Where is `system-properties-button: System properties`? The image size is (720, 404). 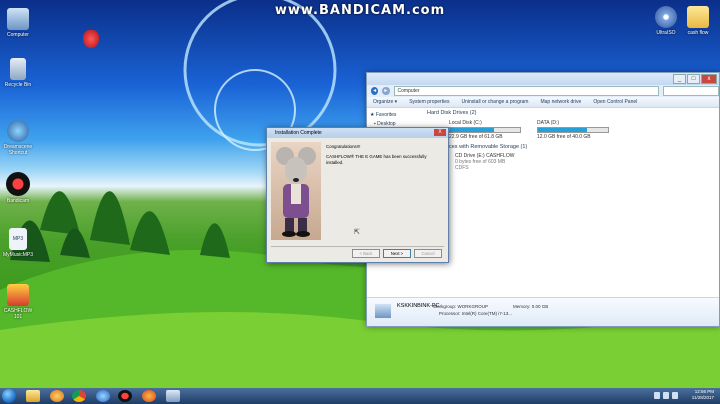 system-properties-button: System properties is located at coordinates (429, 102).